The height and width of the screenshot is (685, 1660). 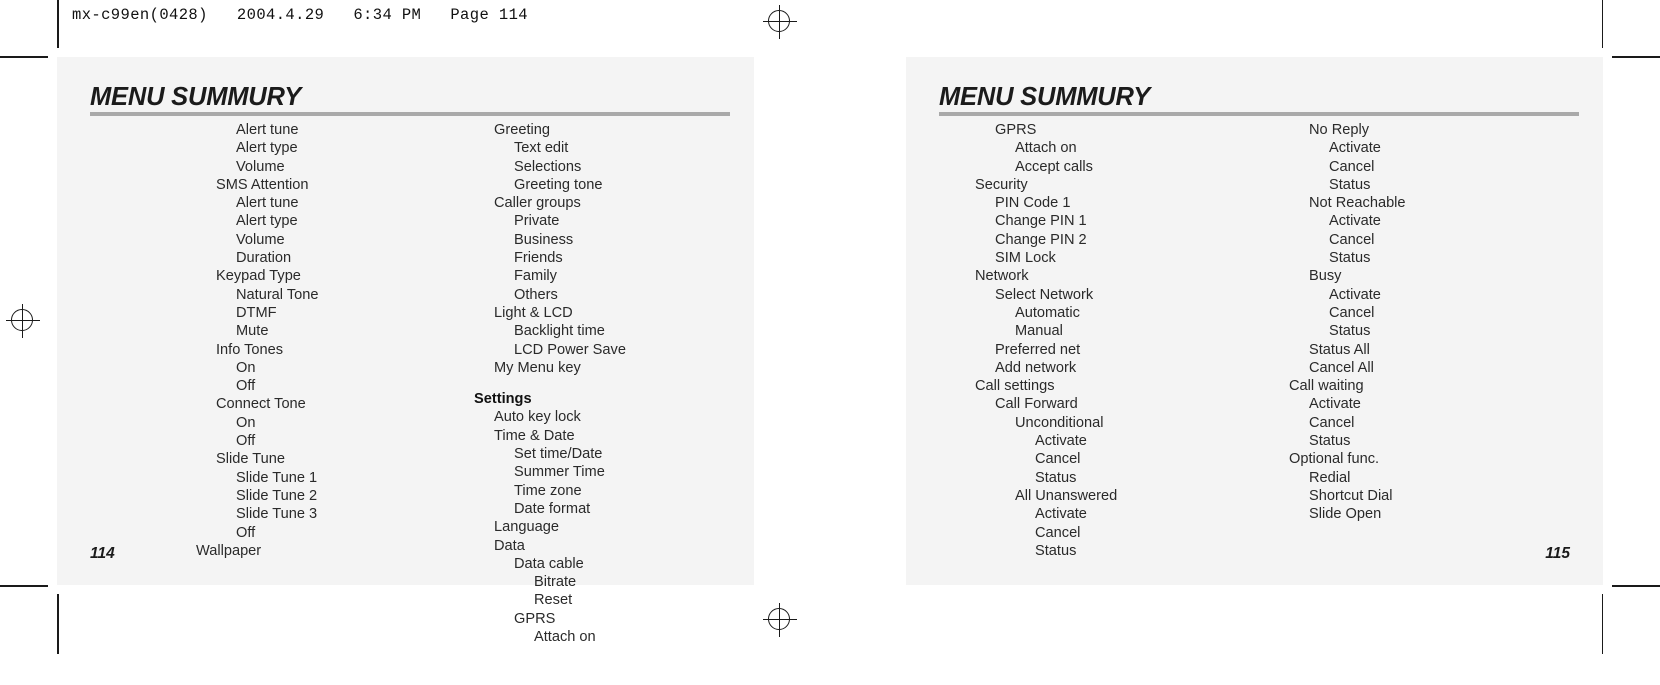 What do you see at coordinates (1325, 276) in the screenshot?
I see `menu-item: Busy` at bounding box center [1325, 276].